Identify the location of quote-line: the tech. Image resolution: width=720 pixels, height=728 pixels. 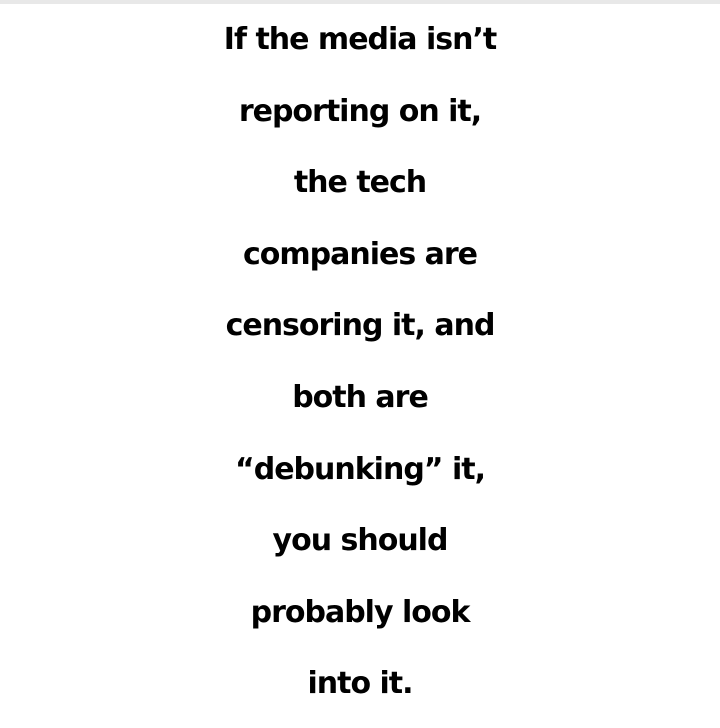
(360, 183).